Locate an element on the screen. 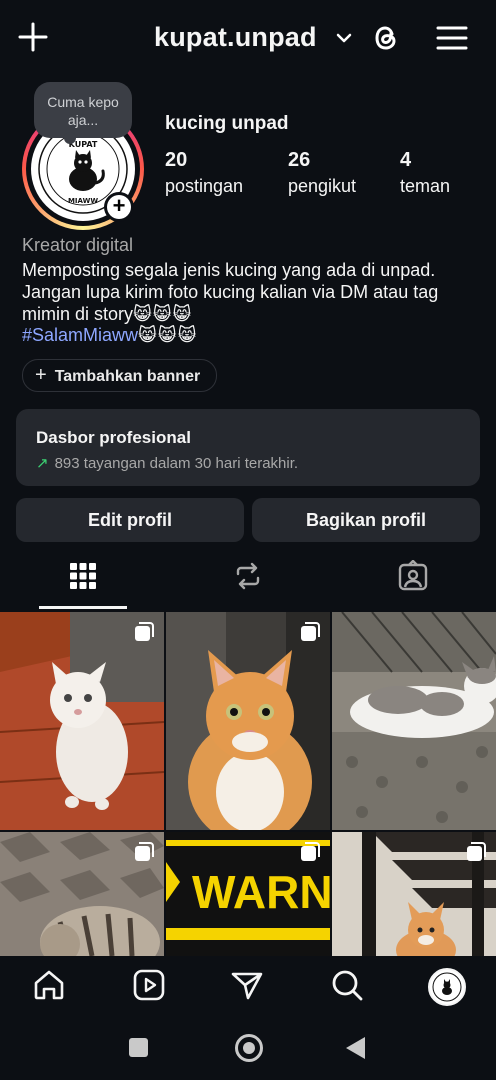 The width and height of the screenshot is (496, 1080). post-tile: WARNIN is located at coordinates (248, 894).